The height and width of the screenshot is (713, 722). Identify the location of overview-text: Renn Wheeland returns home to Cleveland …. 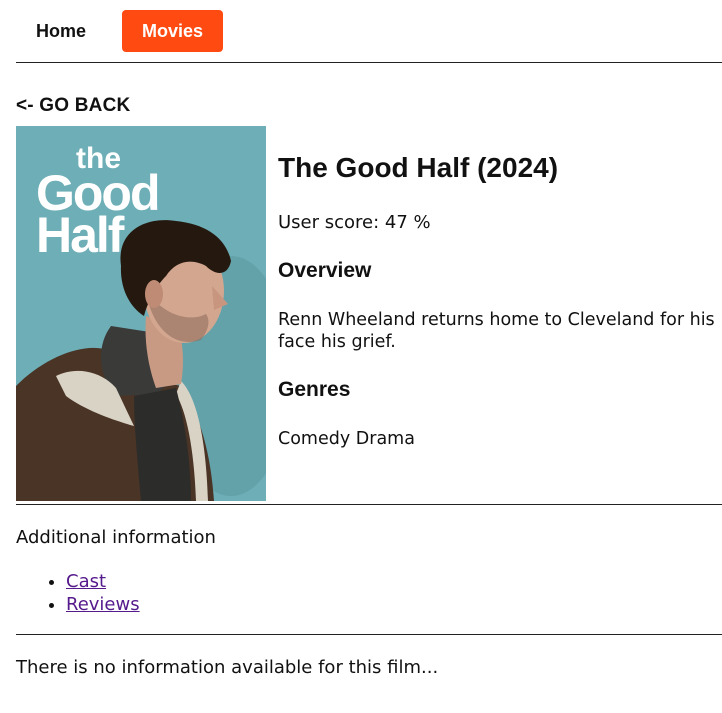
(500, 331).